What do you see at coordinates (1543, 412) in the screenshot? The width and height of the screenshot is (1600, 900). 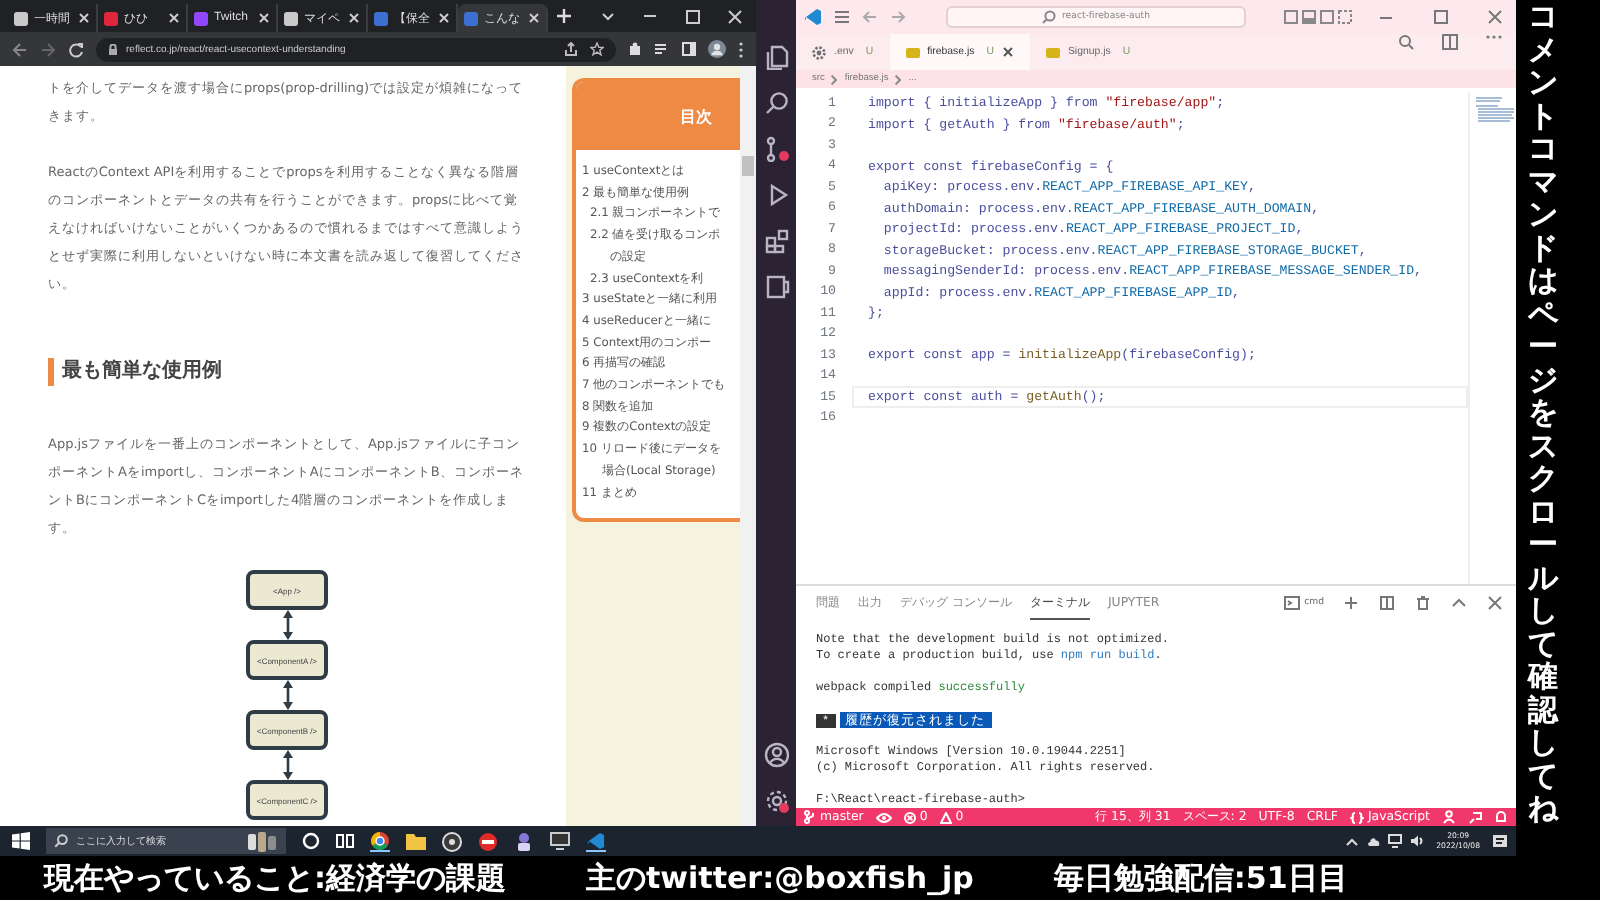 I see `vertical-caption: コメントコマンドはページをスクロールして確認してね` at bounding box center [1543, 412].